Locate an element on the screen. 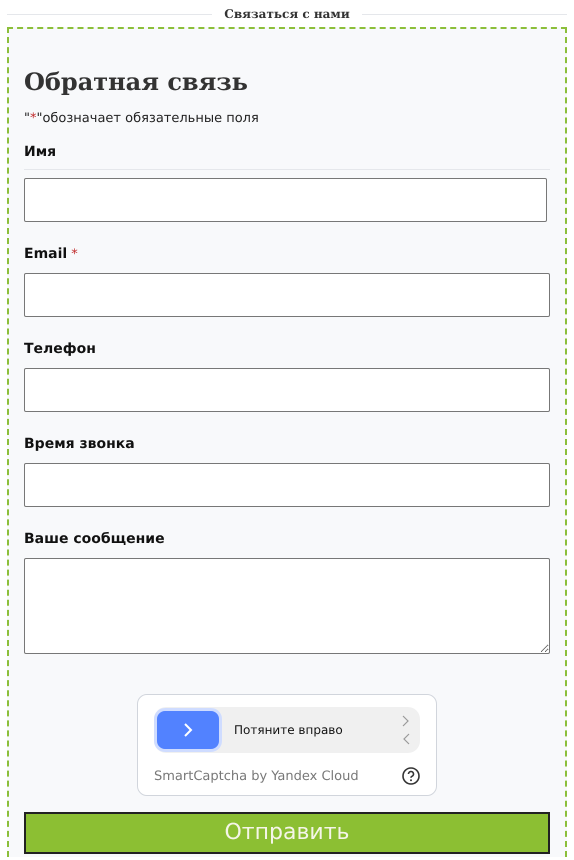  chevron-right-icon is located at coordinates (188, 729).